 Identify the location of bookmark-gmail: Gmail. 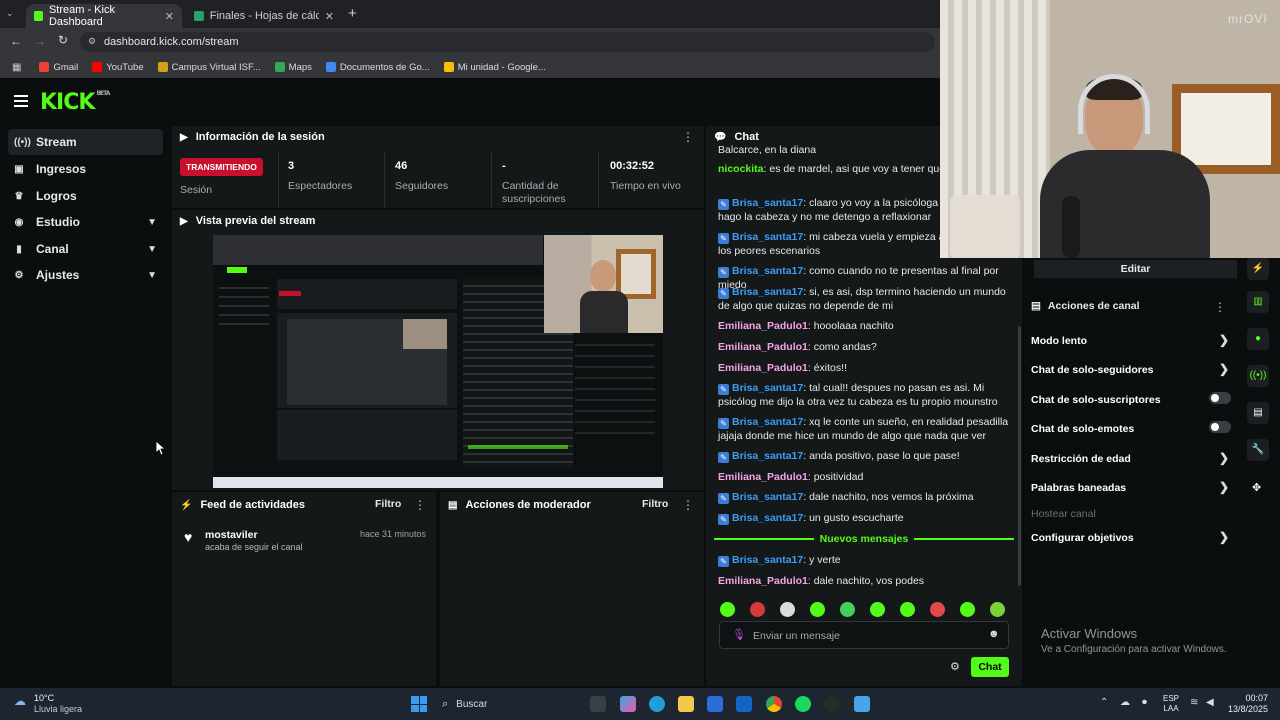
(58, 67).